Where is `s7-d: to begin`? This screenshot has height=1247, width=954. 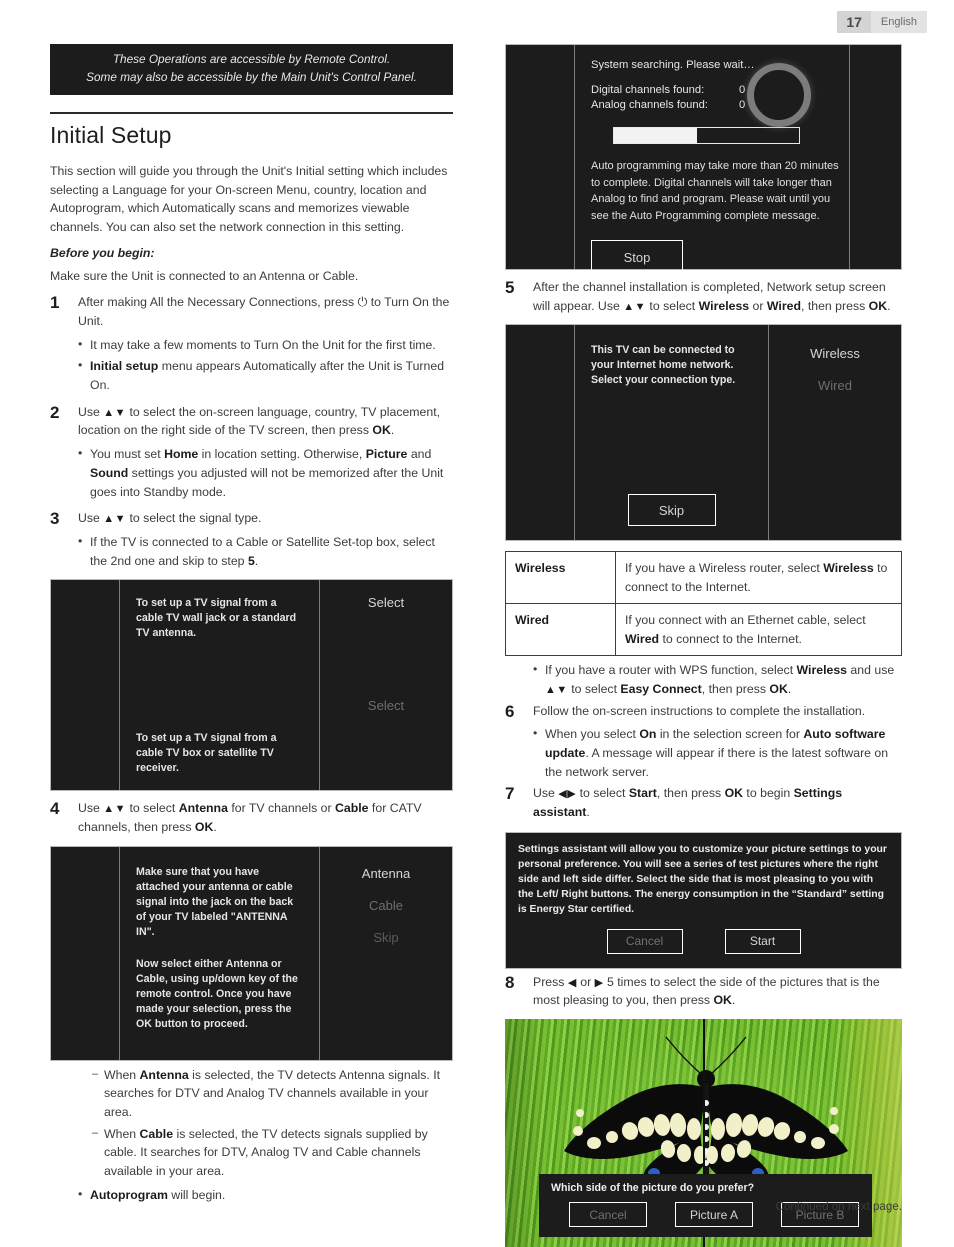
s7-d: to begin is located at coordinates (768, 793).